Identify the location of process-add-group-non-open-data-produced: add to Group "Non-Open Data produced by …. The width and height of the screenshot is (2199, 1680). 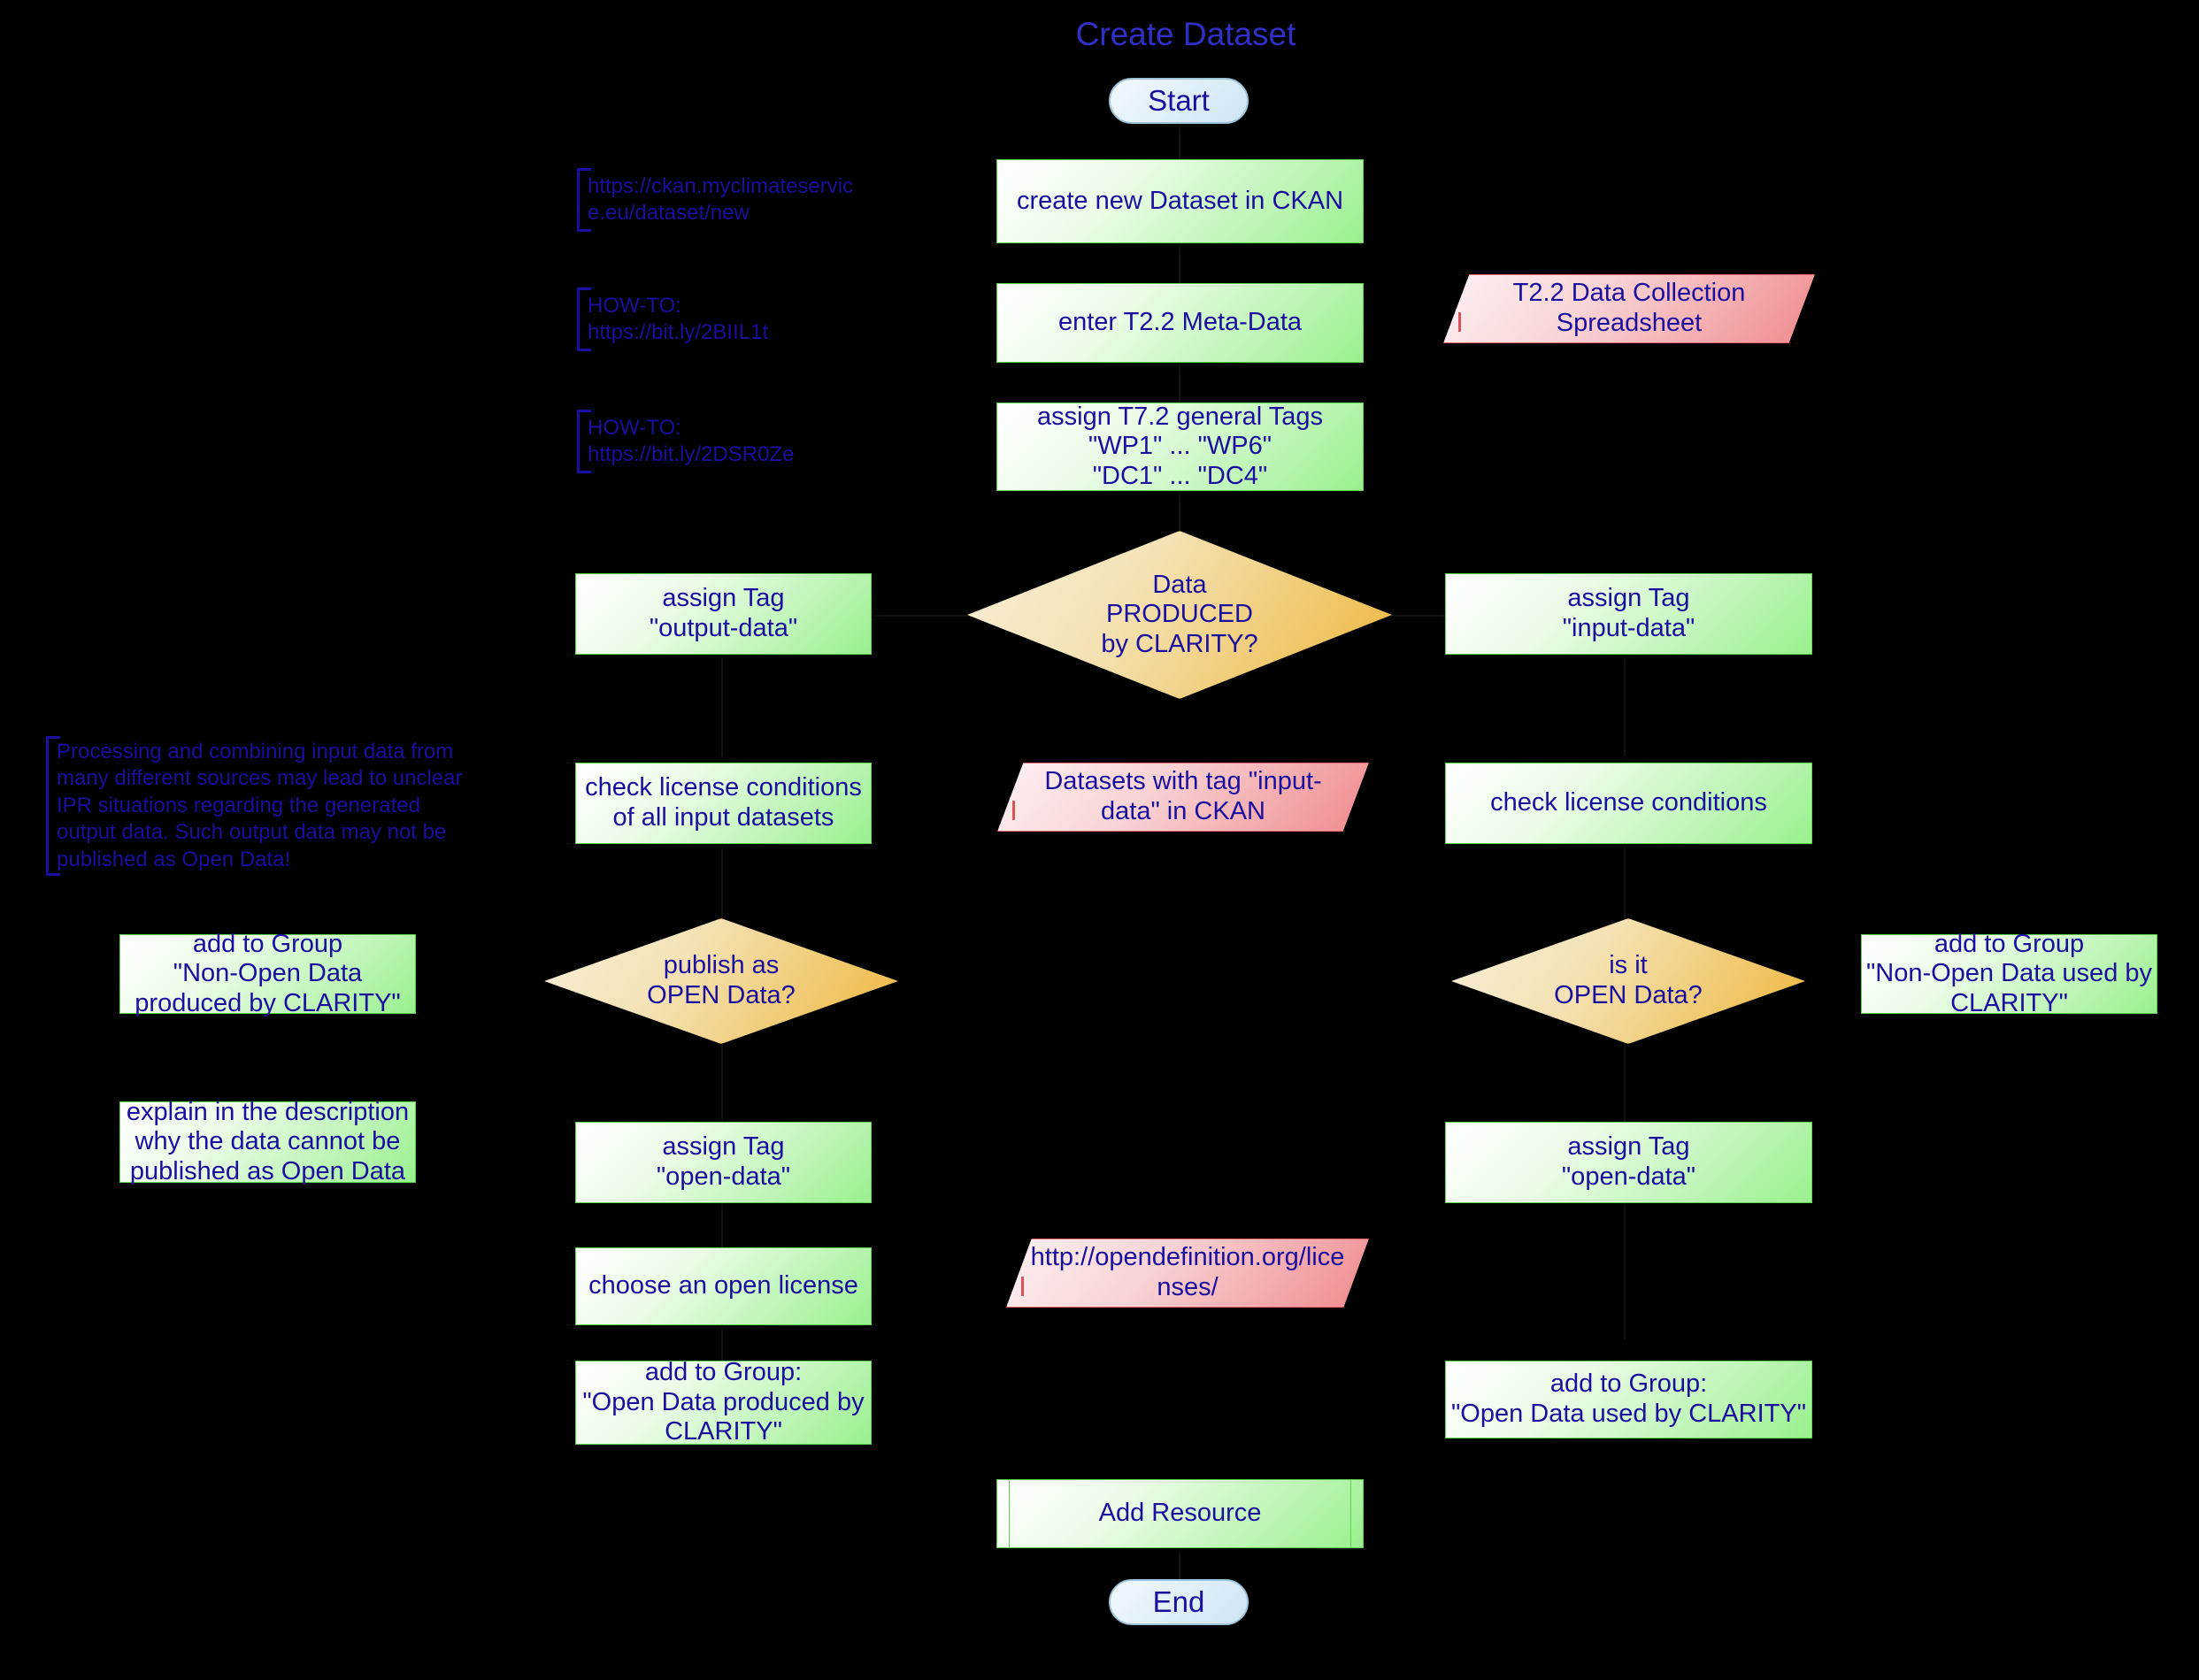
(267, 973).